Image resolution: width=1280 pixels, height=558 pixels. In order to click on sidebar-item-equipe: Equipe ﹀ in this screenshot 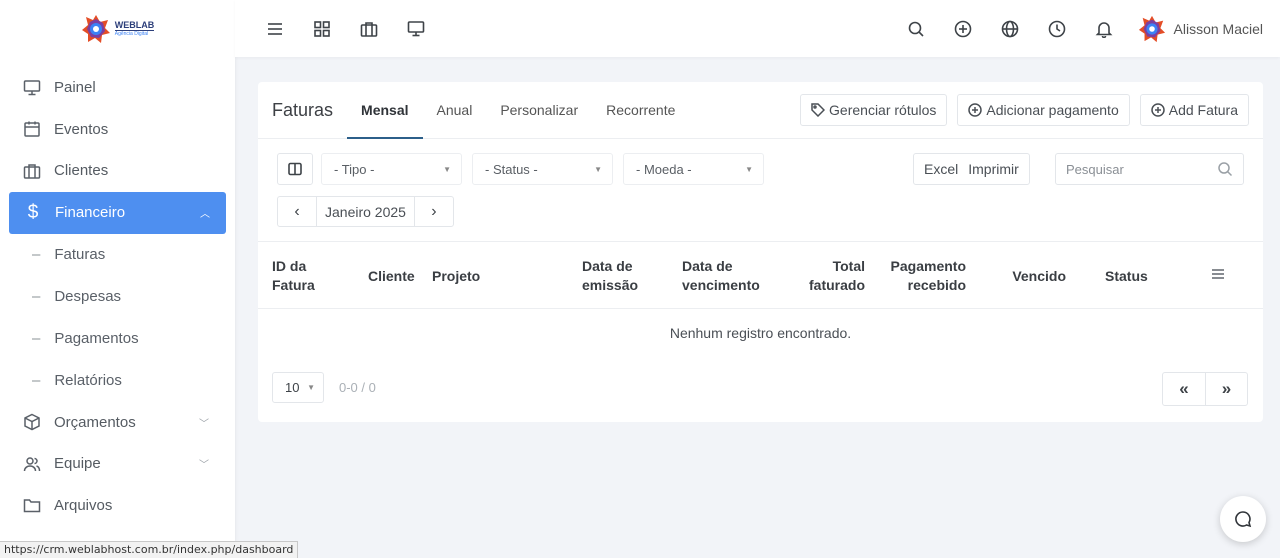, I will do `click(117, 464)`.